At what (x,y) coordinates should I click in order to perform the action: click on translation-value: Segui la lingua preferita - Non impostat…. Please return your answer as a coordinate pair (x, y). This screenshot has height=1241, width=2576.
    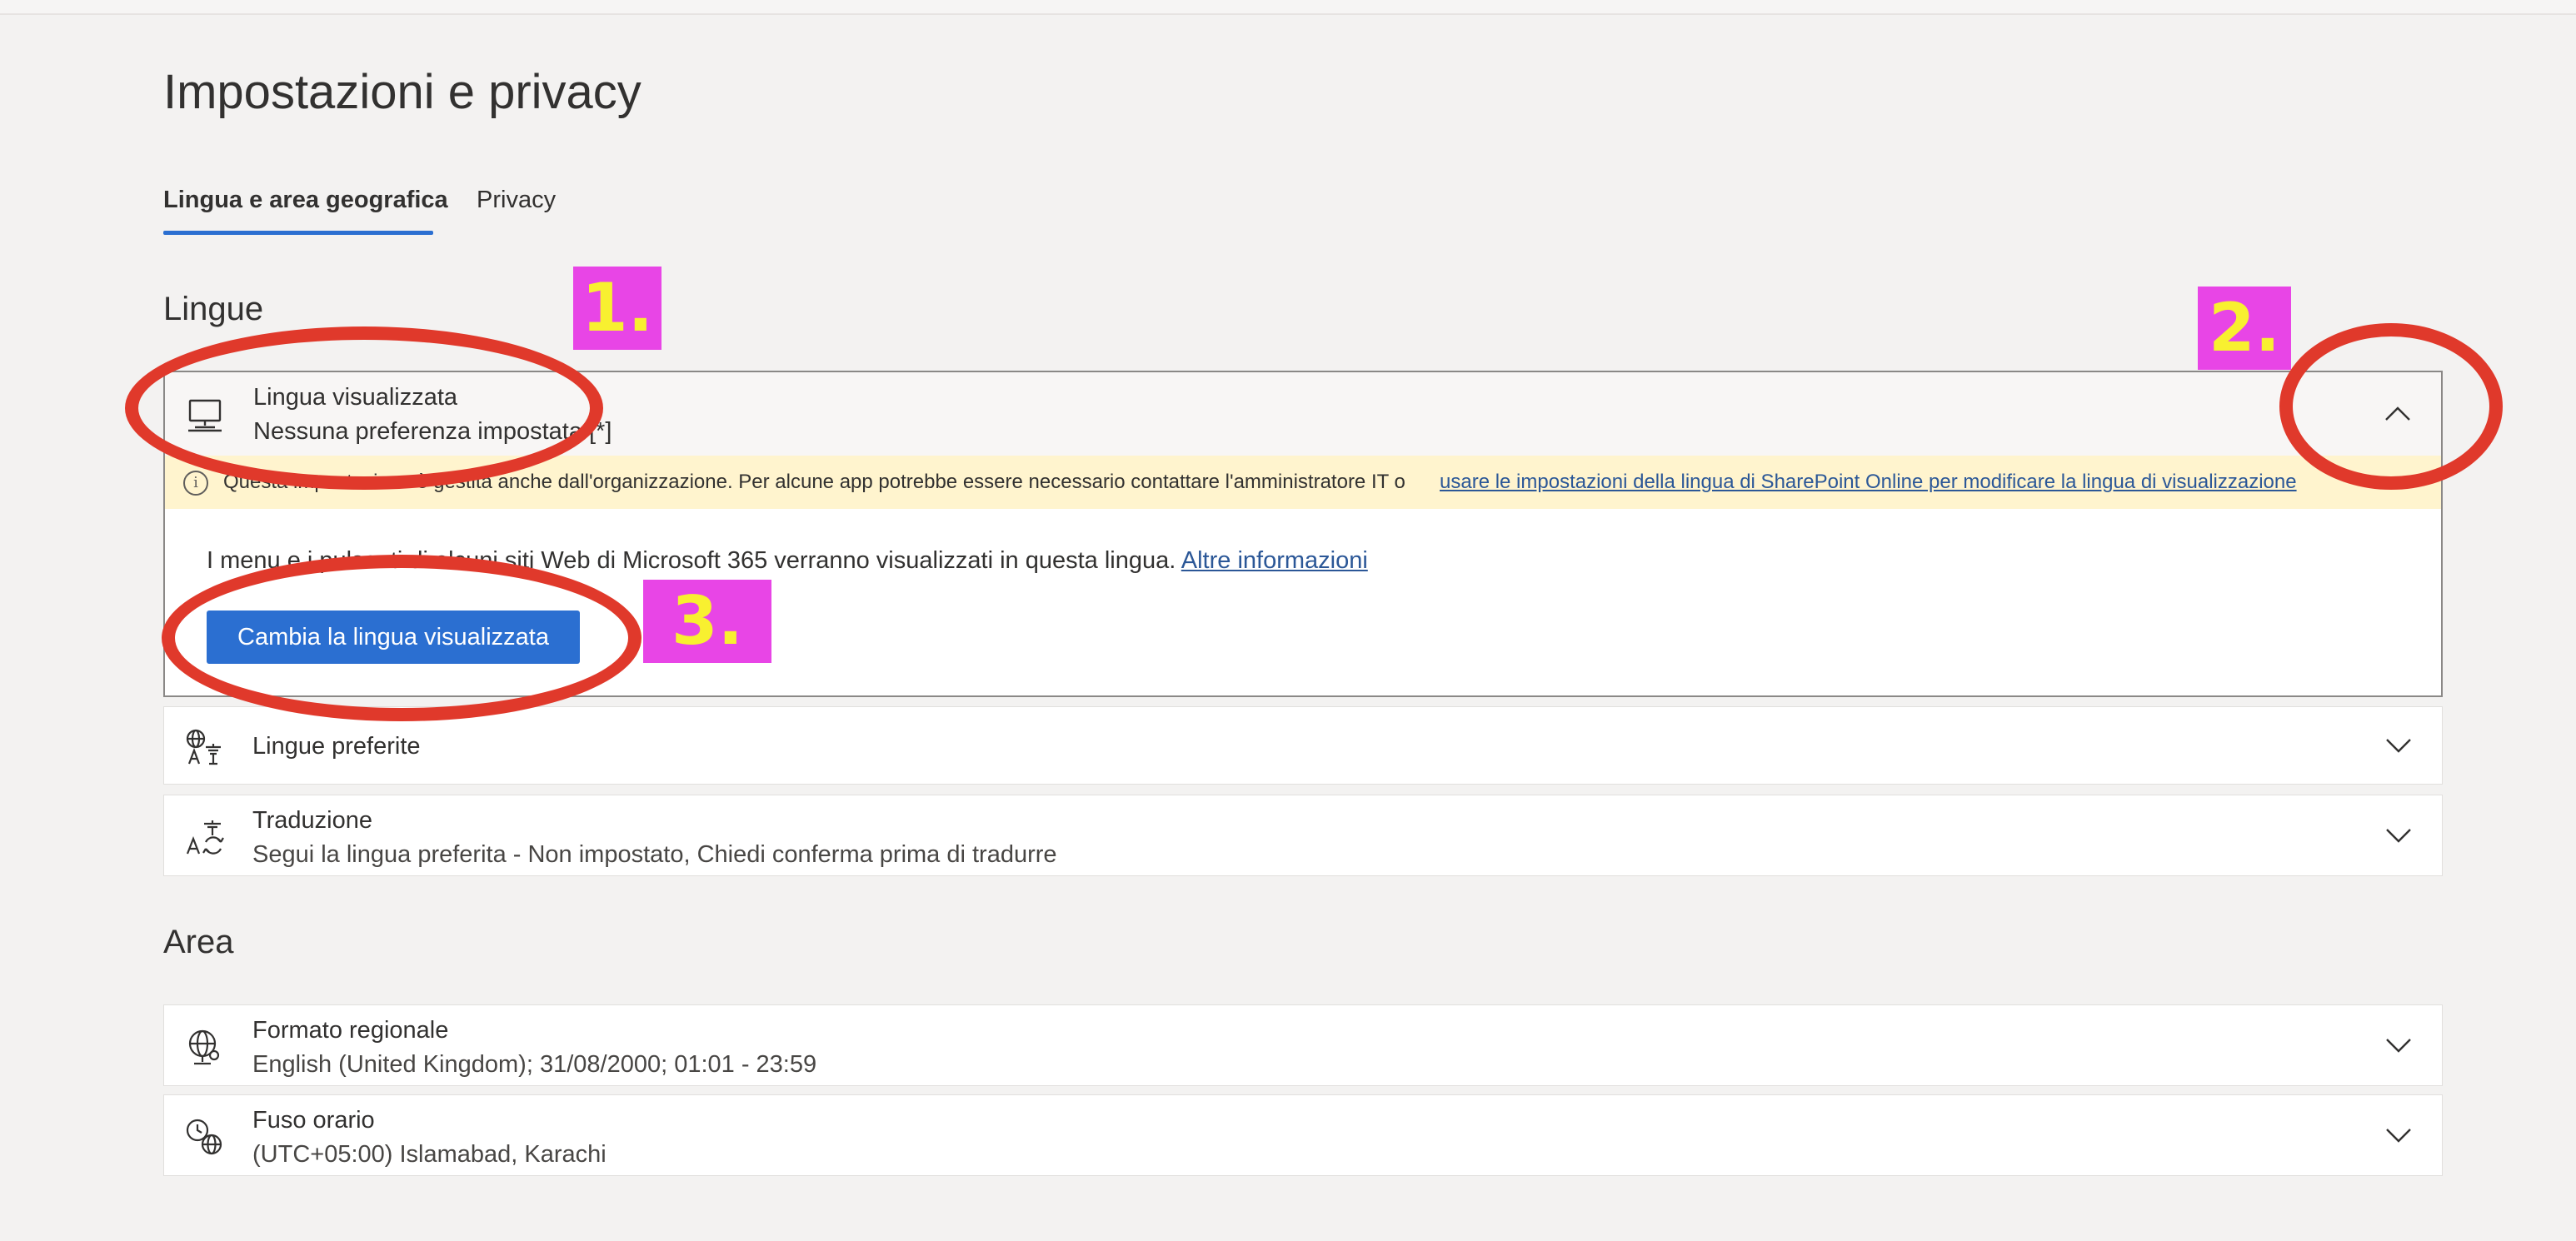
    Looking at the image, I should click on (654, 854).